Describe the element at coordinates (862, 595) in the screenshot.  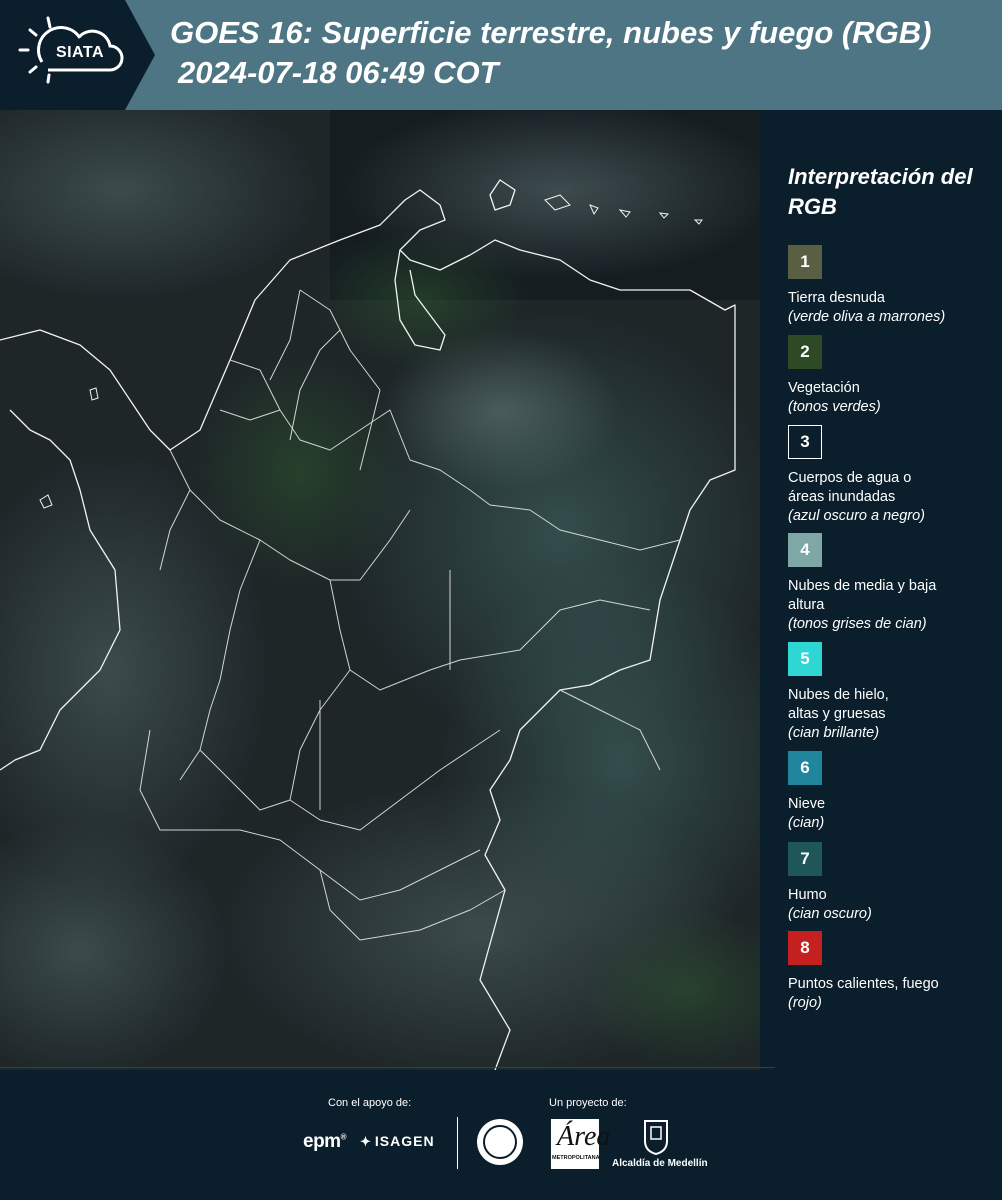
I see `legend-label: Nubes de media y baja altura` at that location.